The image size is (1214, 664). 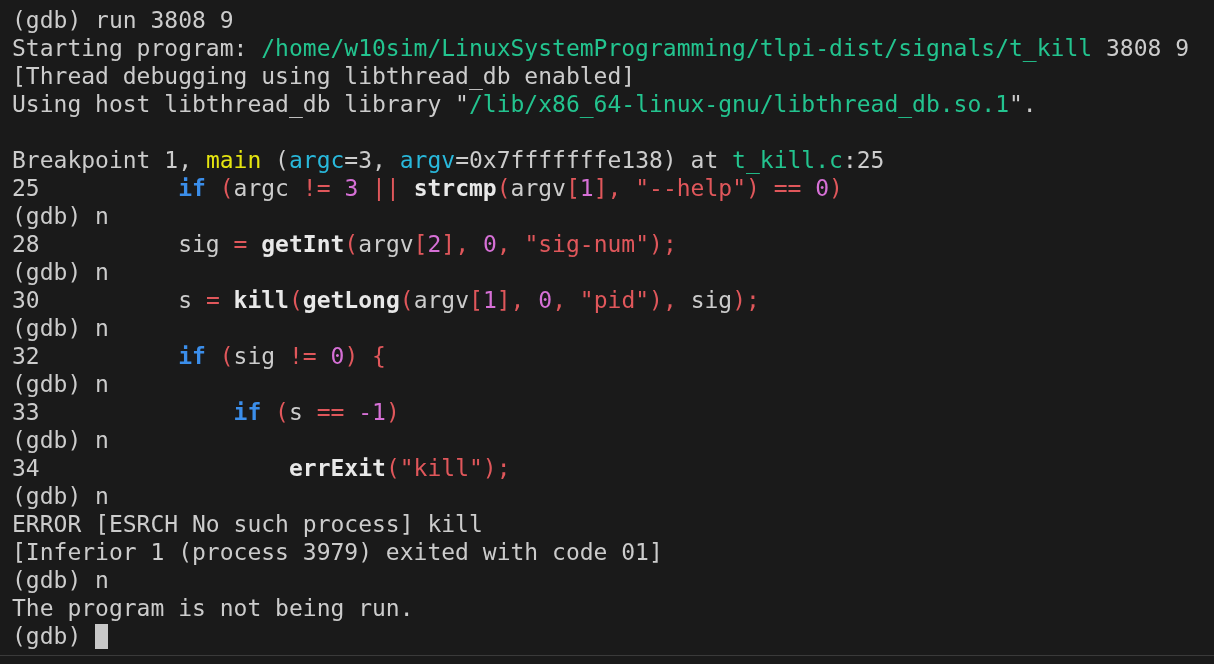 What do you see at coordinates (213, 608) in the screenshot?
I see `terminal-text: The program is not being run.` at bounding box center [213, 608].